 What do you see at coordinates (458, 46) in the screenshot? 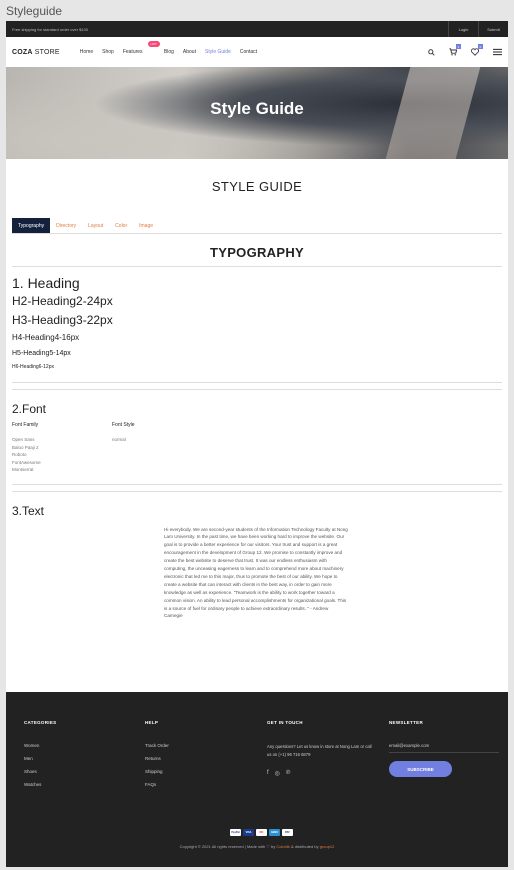
I see `cart-count: 2` at bounding box center [458, 46].